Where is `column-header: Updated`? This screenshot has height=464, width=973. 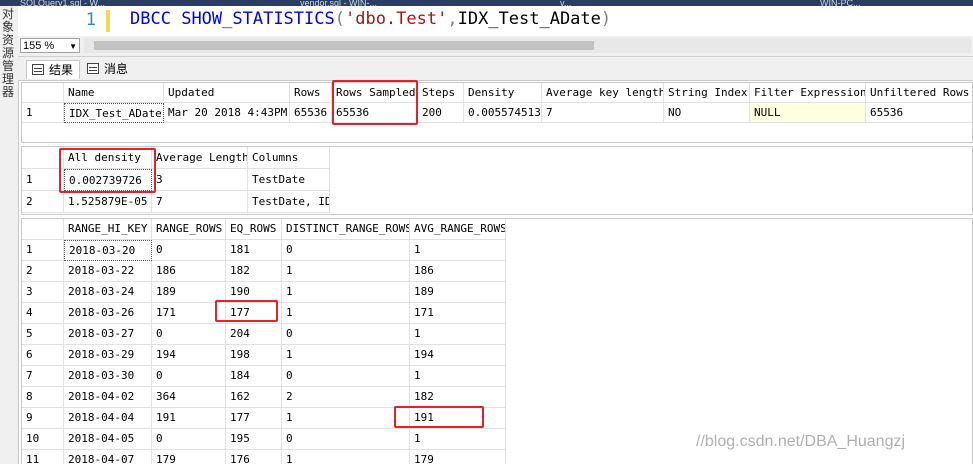
column-header: Updated is located at coordinates (227, 93).